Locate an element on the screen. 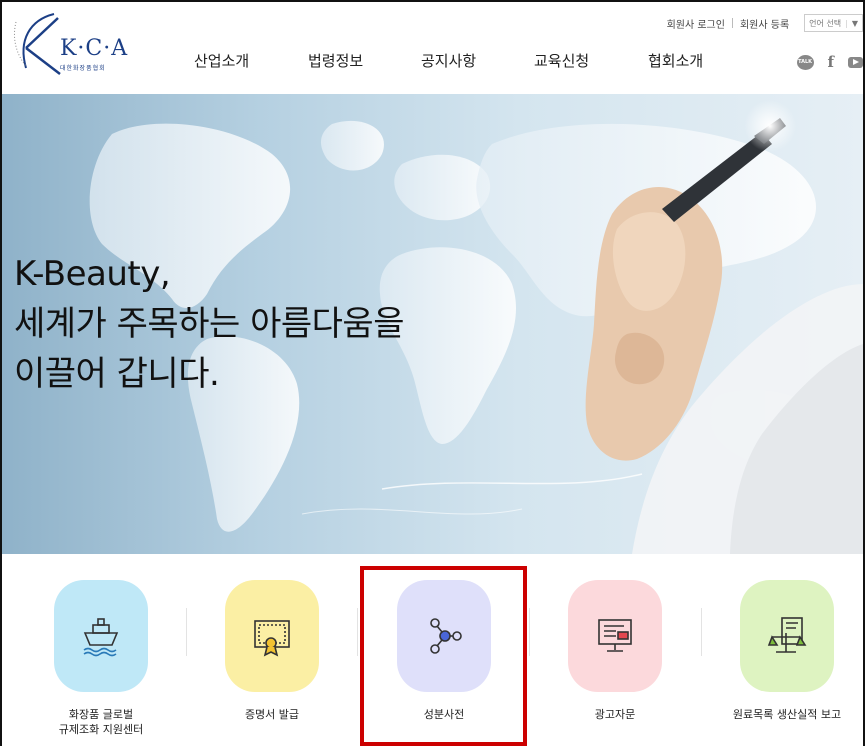 The height and width of the screenshot is (746, 865). hero-line-3: 이끌어 갑니다. is located at coordinates (117, 374).